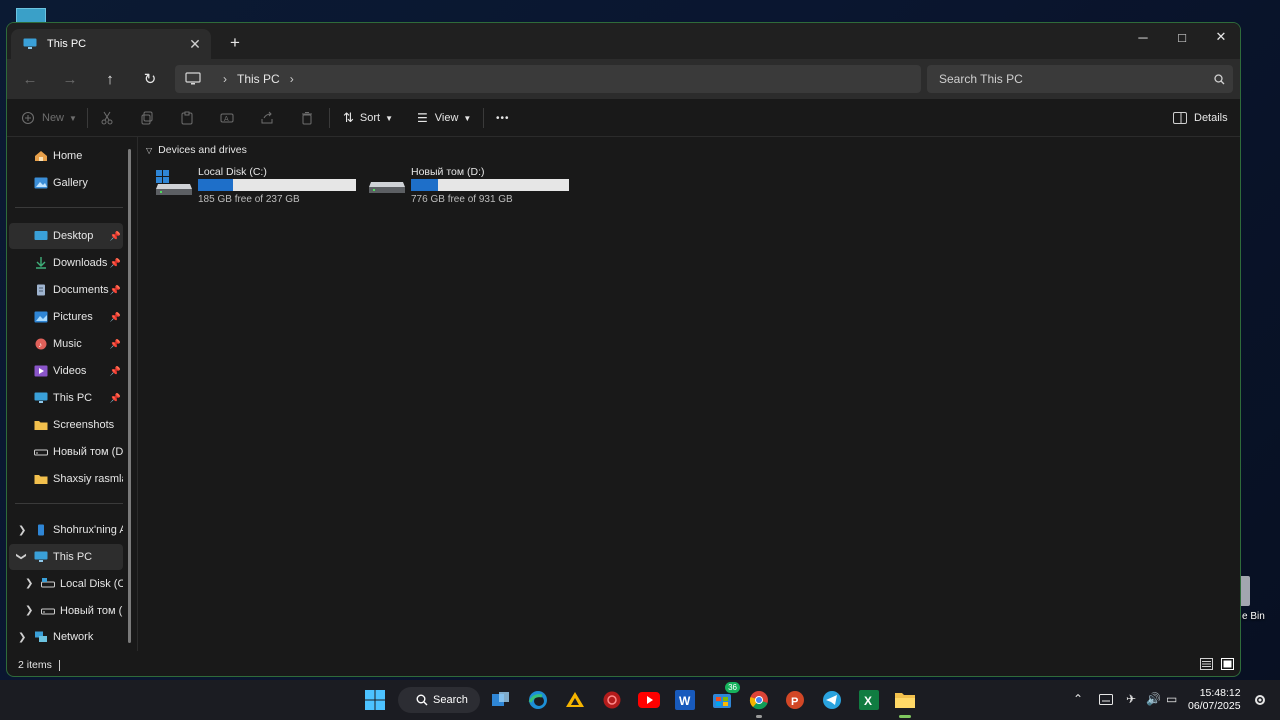  Describe the element at coordinates (1220, 37) in the screenshot. I see `close-window-button: ✕` at that location.